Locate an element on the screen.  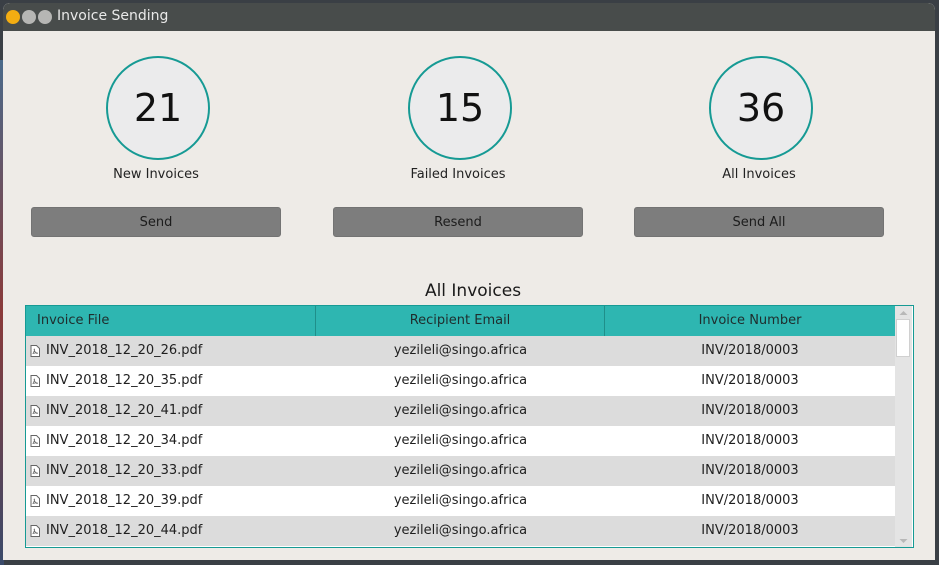
all-invoices-label: All Invoices is located at coordinates (759, 174).